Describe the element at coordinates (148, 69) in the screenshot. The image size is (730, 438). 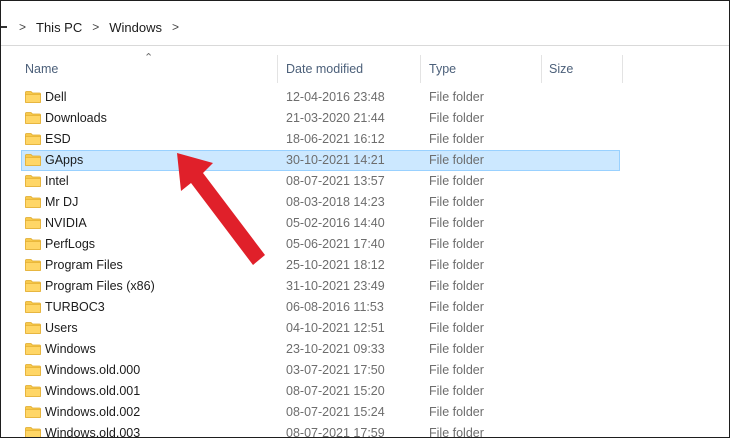
I see `column-header-name: Name` at that location.